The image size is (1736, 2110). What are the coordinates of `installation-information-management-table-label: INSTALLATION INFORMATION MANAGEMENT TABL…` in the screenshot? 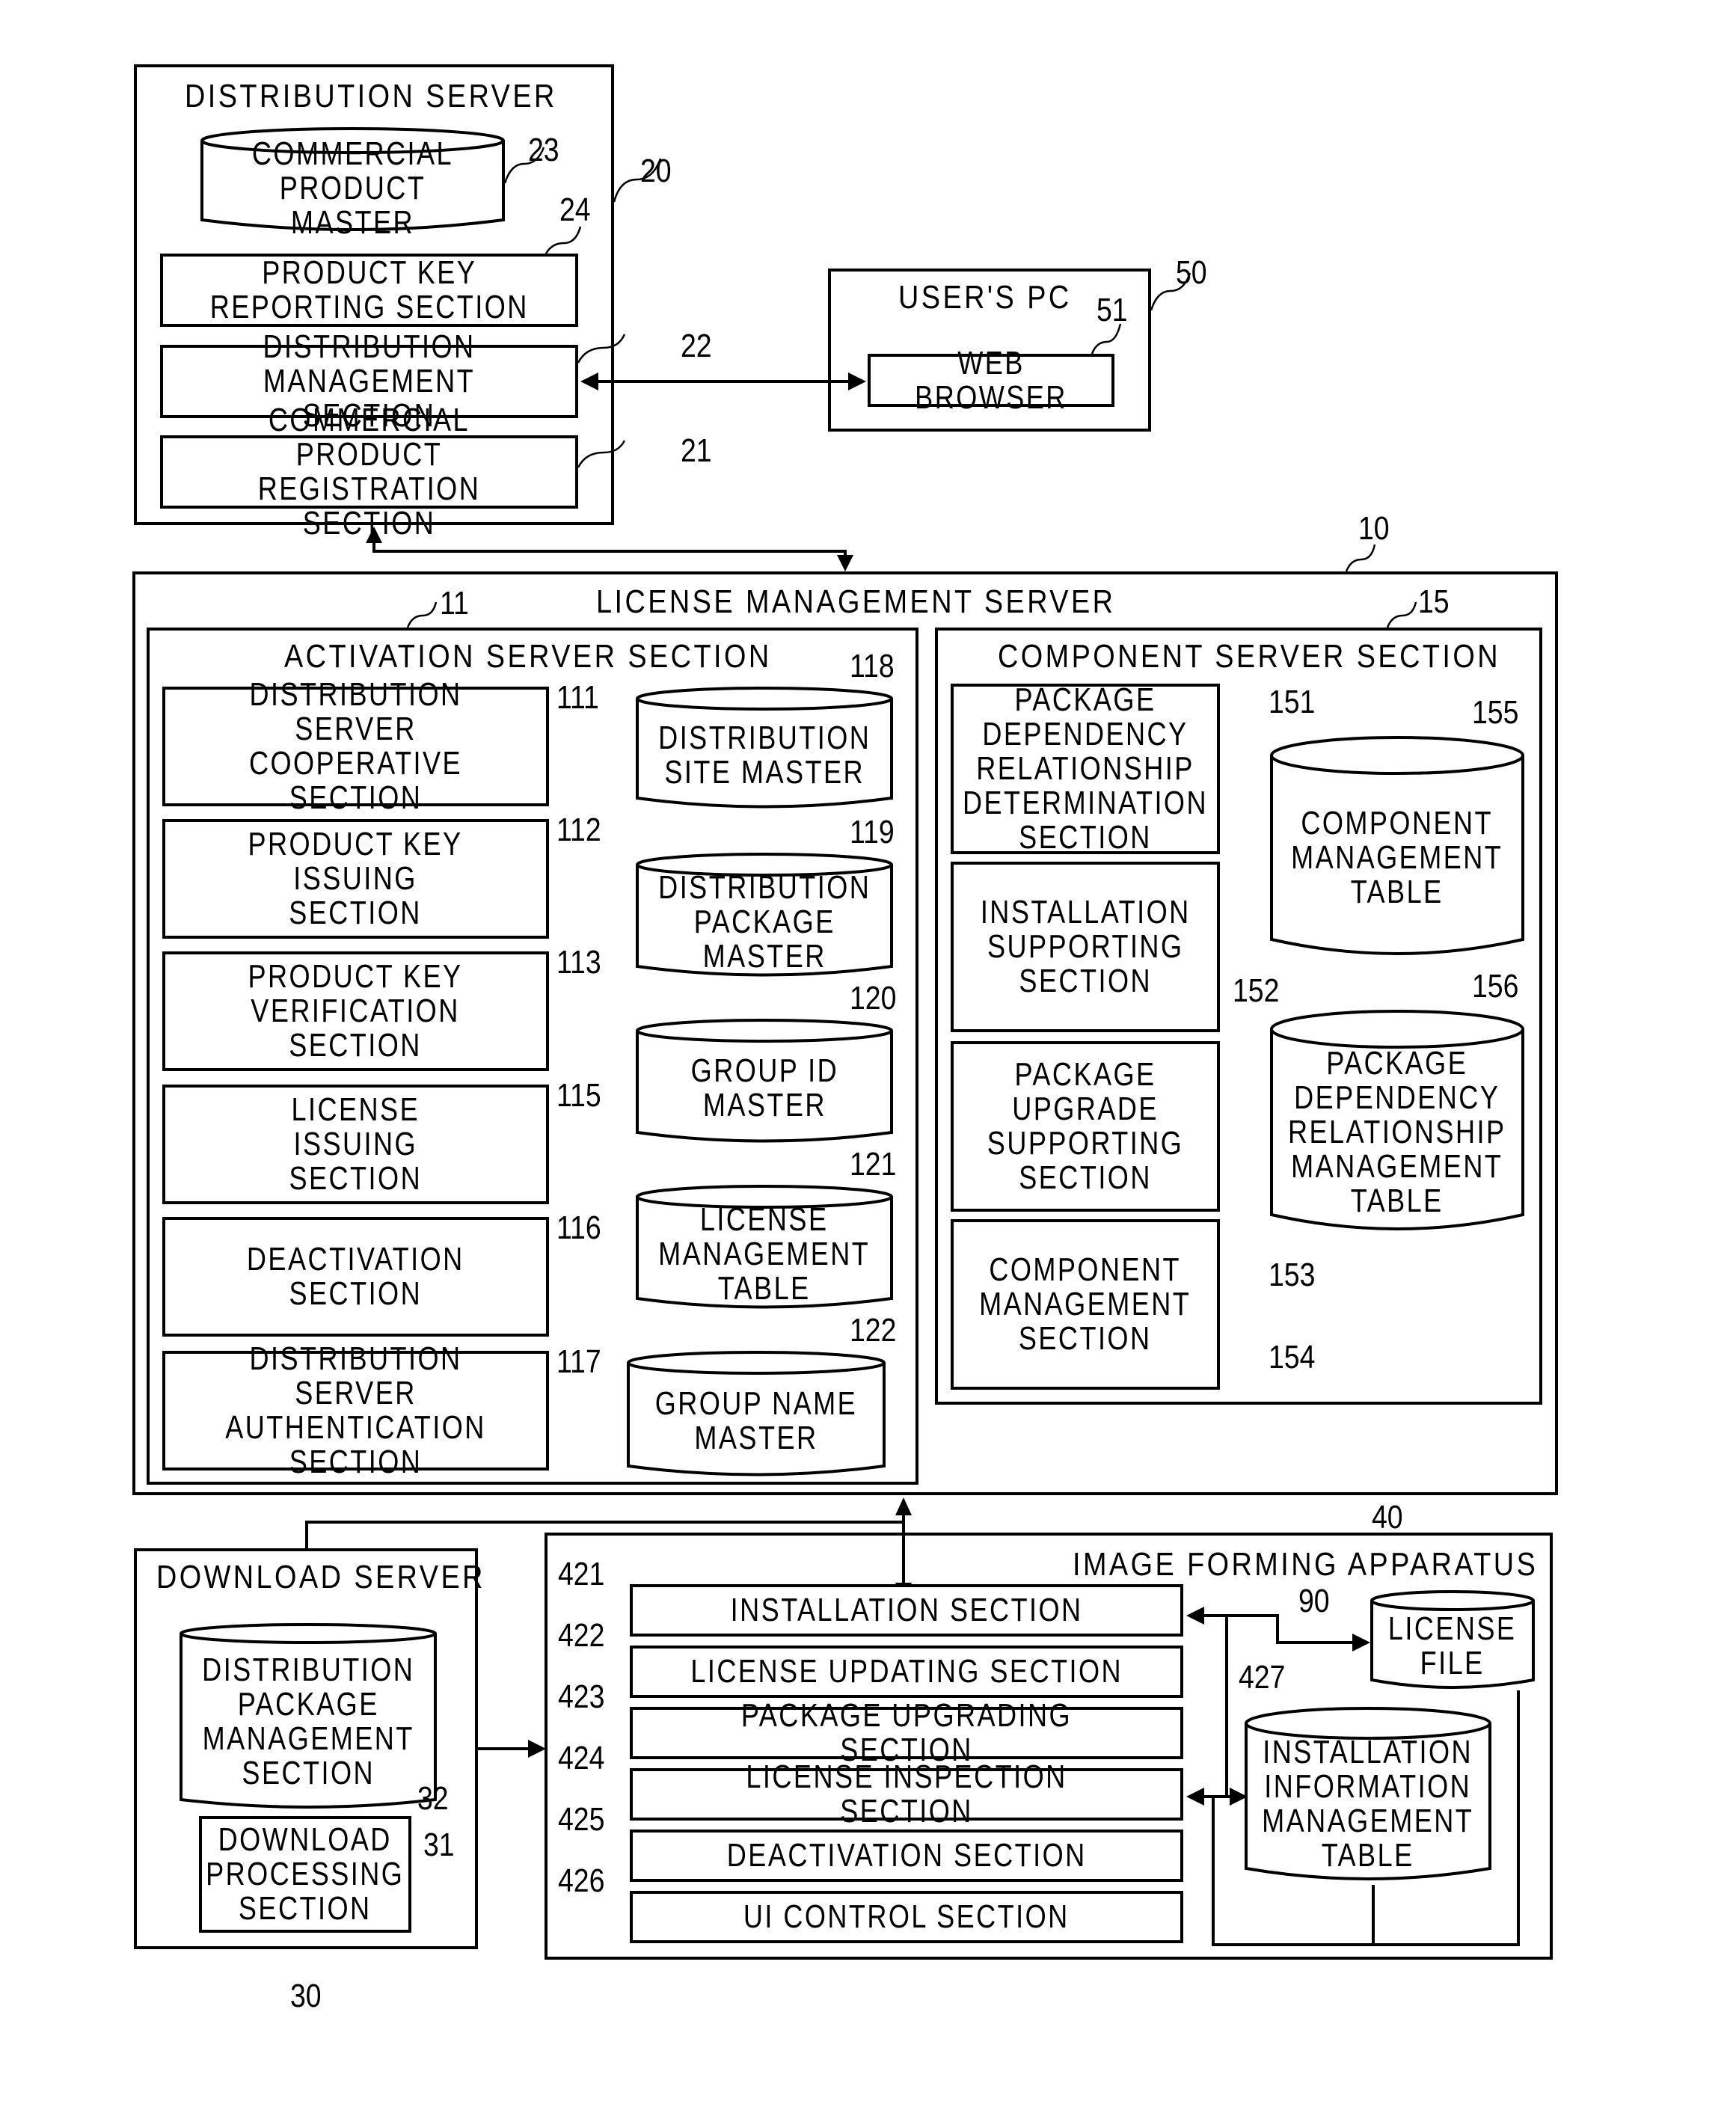 It's located at (1368, 1804).